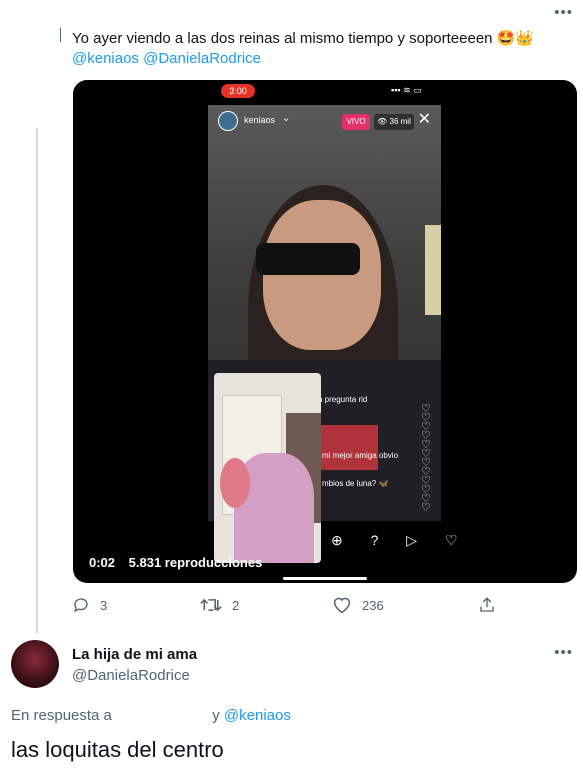 This screenshot has width=583, height=775. Describe the element at coordinates (61, 715) in the screenshot. I see `in-reply-prefix: En respuesta a` at that location.